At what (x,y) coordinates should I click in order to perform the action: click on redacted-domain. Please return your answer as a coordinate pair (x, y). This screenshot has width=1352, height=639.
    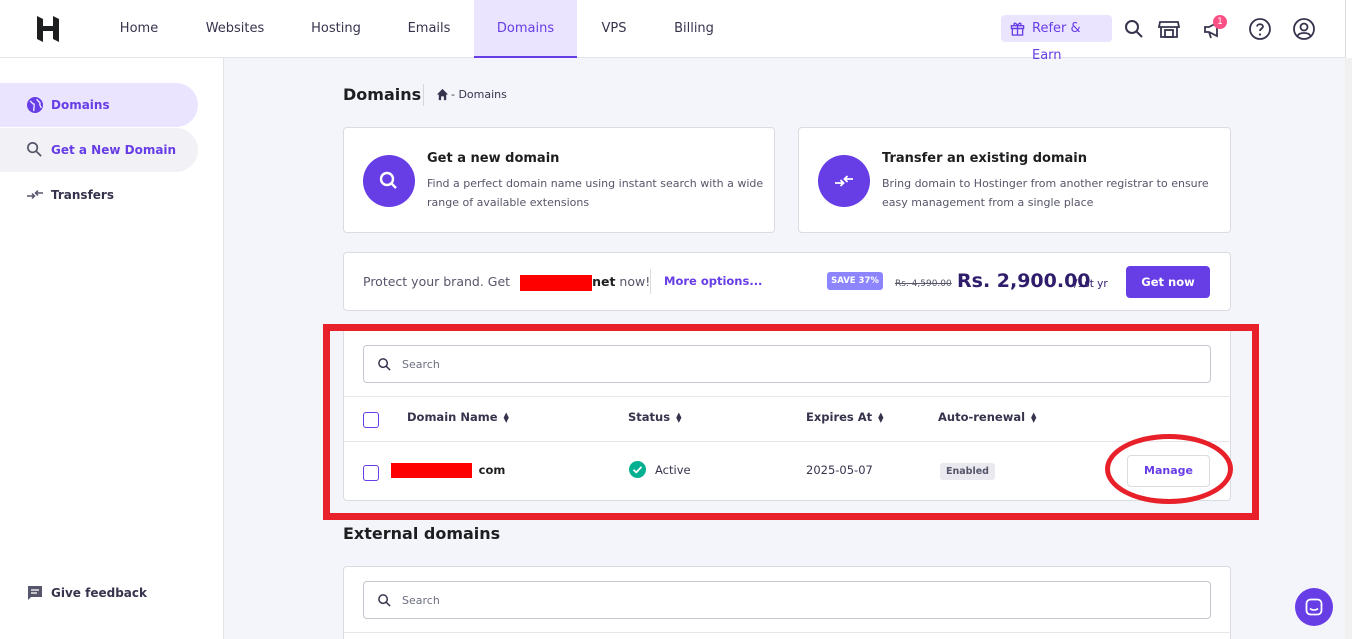
    Looking at the image, I should click on (556, 282).